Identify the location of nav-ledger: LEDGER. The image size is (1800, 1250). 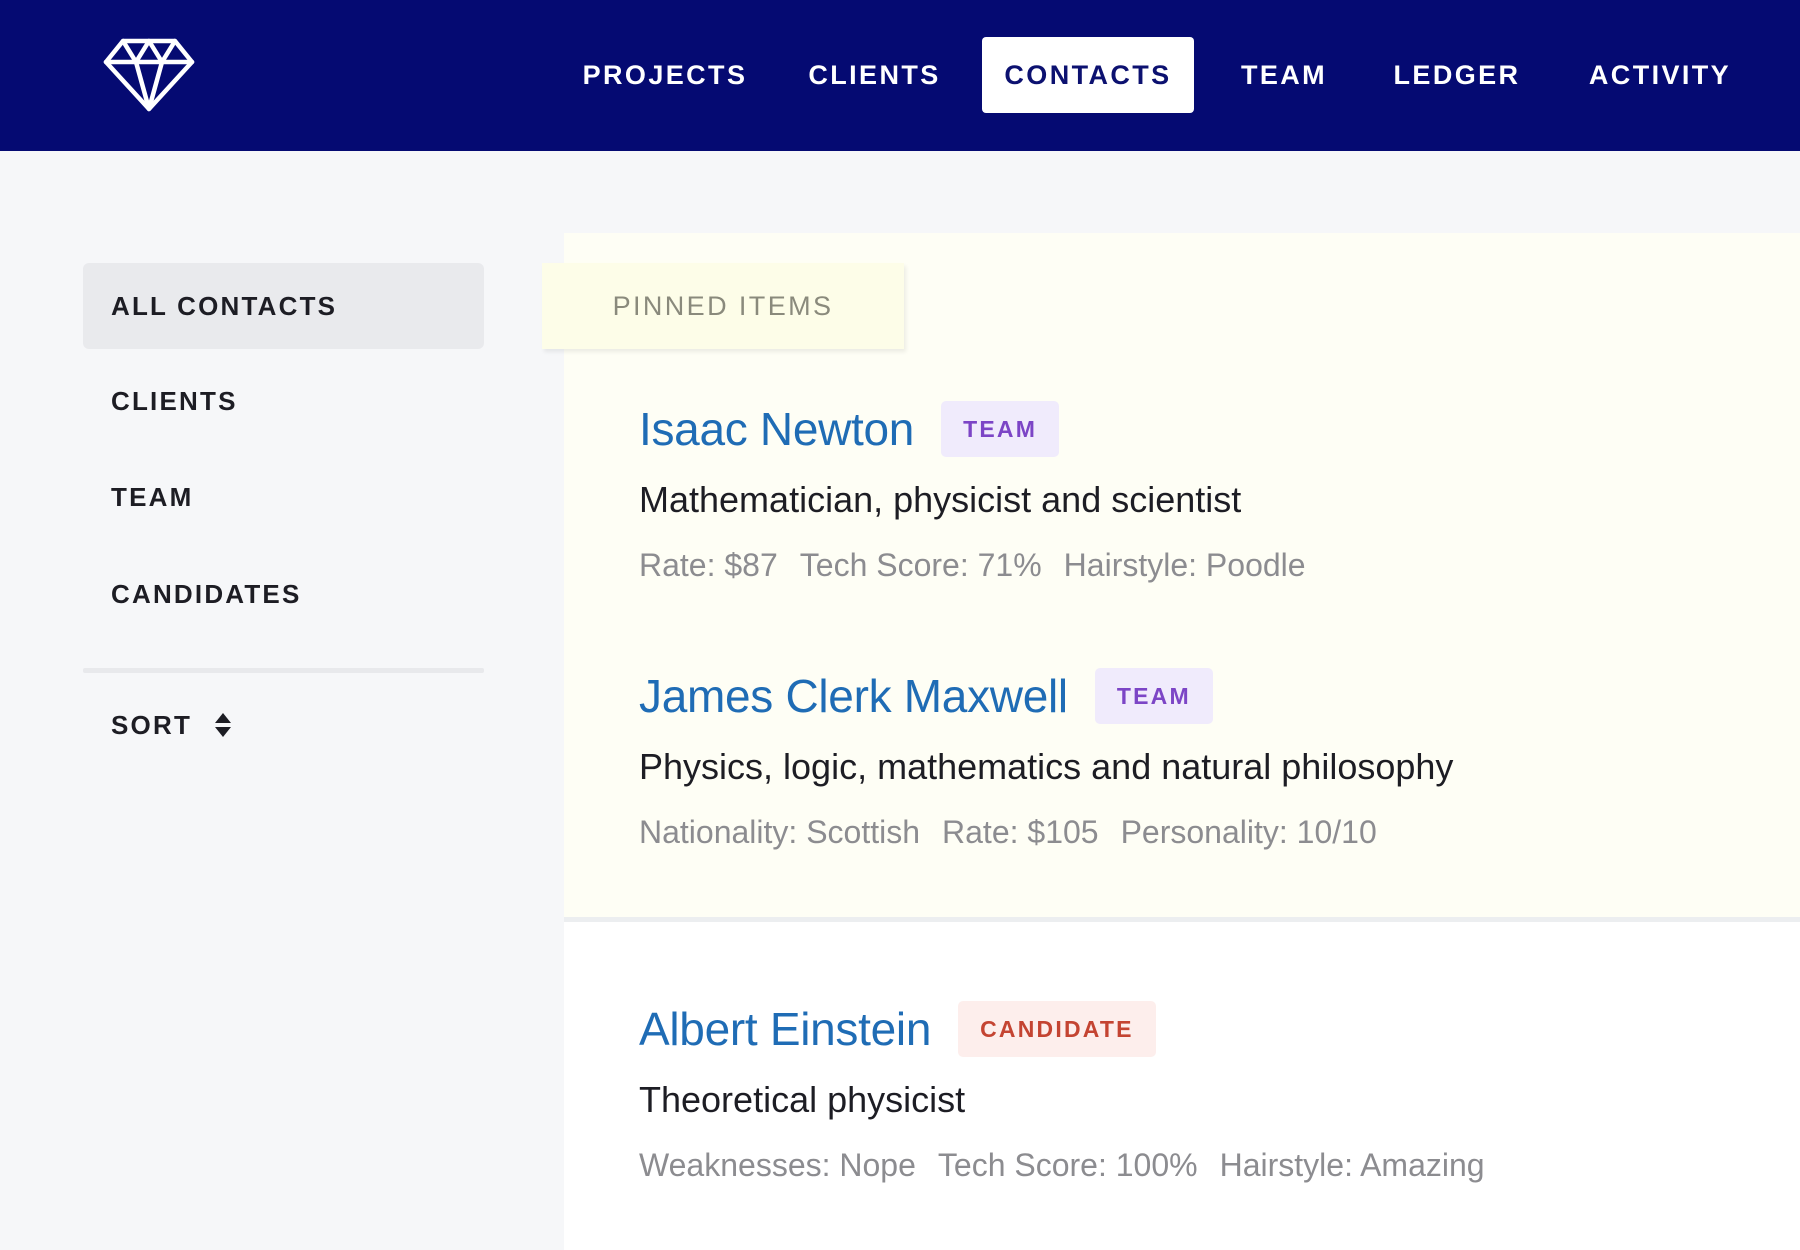
(1457, 75).